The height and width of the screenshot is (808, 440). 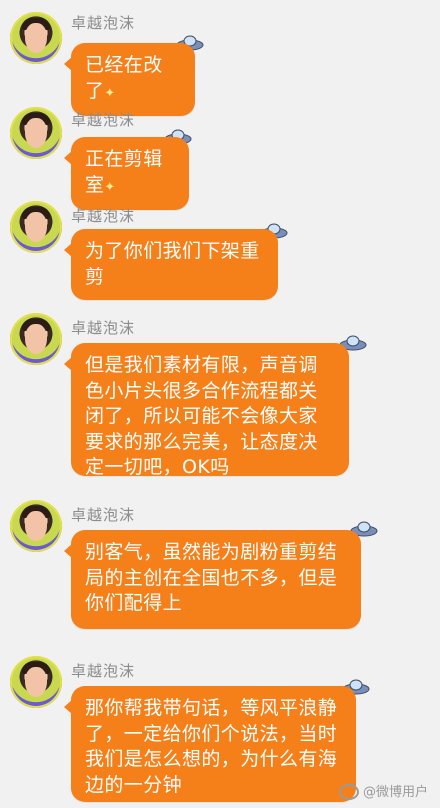 What do you see at coordinates (395, 792) in the screenshot?
I see `watermark-text: @微博用户` at bounding box center [395, 792].